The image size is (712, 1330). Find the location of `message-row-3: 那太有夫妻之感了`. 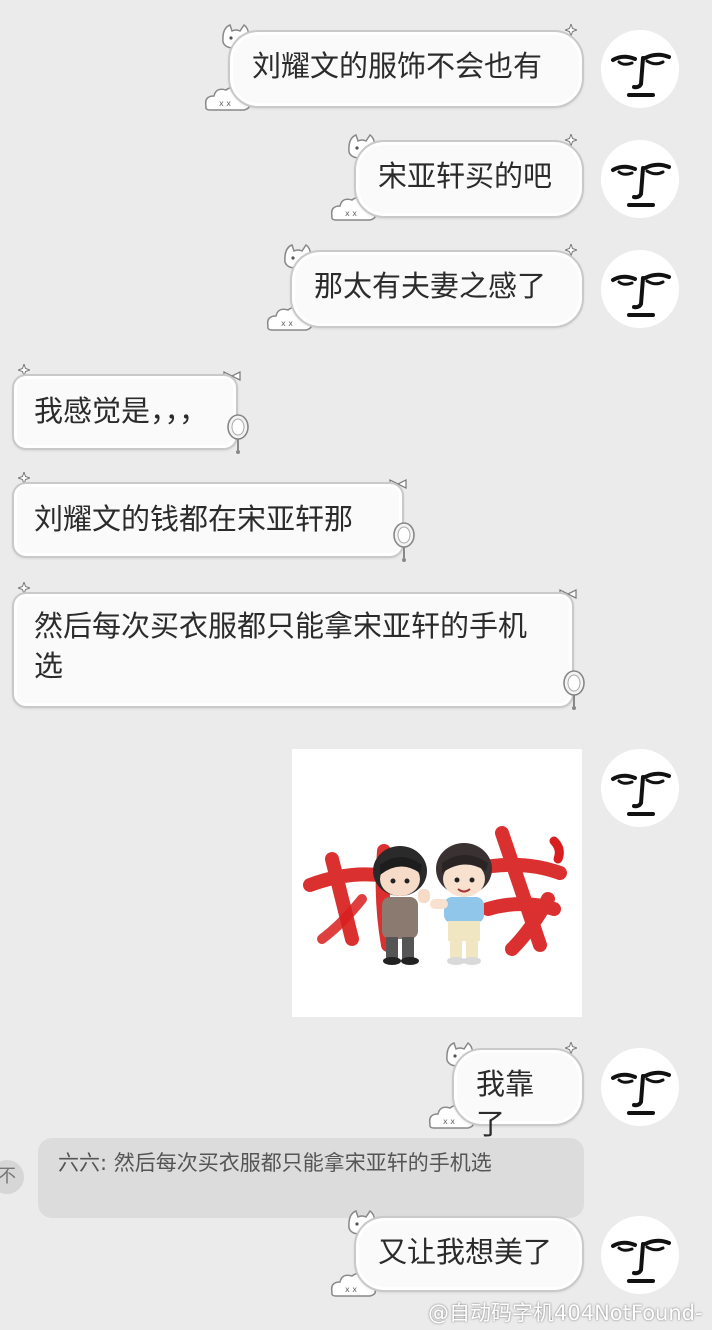

message-row-3: 那太有夫妻之感了 is located at coordinates (356, 291).